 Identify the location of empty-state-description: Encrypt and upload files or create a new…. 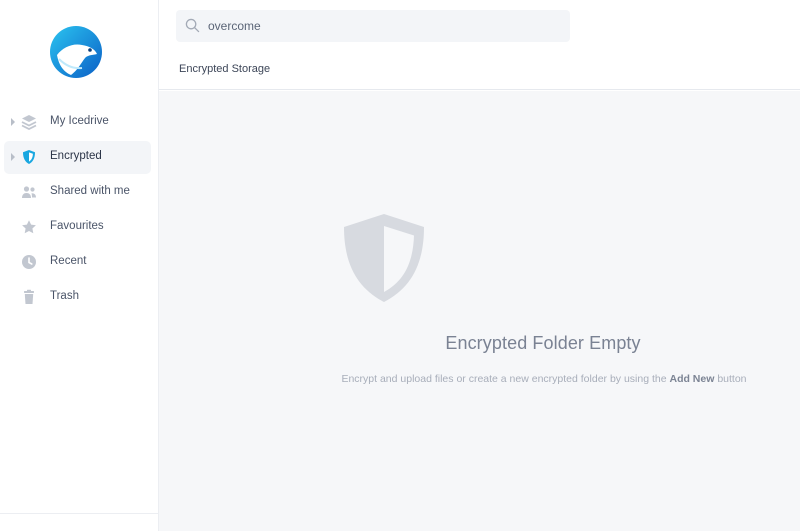
(544, 379).